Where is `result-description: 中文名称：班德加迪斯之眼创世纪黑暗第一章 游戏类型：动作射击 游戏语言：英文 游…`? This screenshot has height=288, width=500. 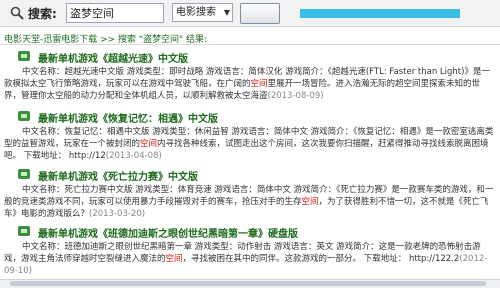
result-description: 中文名称：班德加迪斯之眼创世纪黑暗第一章 游戏类型：动作射击 游戏语言：英文 游… is located at coordinates (246, 259).